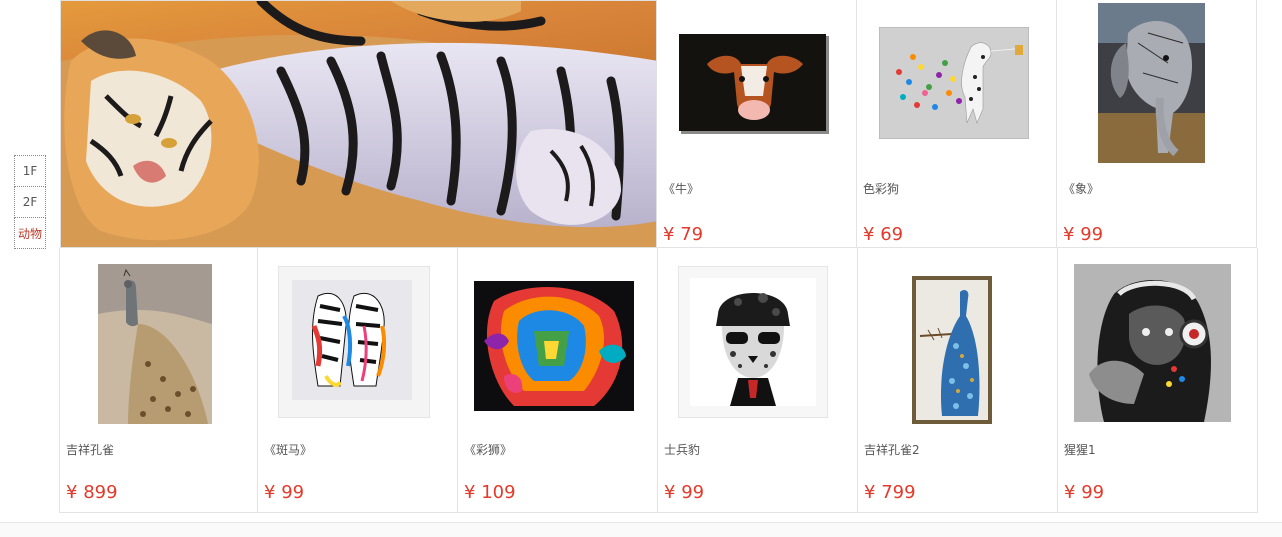 The width and height of the screenshot is (1282, 537). What do you see at coordinates (288, 449) in the screenshot?
I see `product-name: 《斑马》` at bounding box center [288, 449].